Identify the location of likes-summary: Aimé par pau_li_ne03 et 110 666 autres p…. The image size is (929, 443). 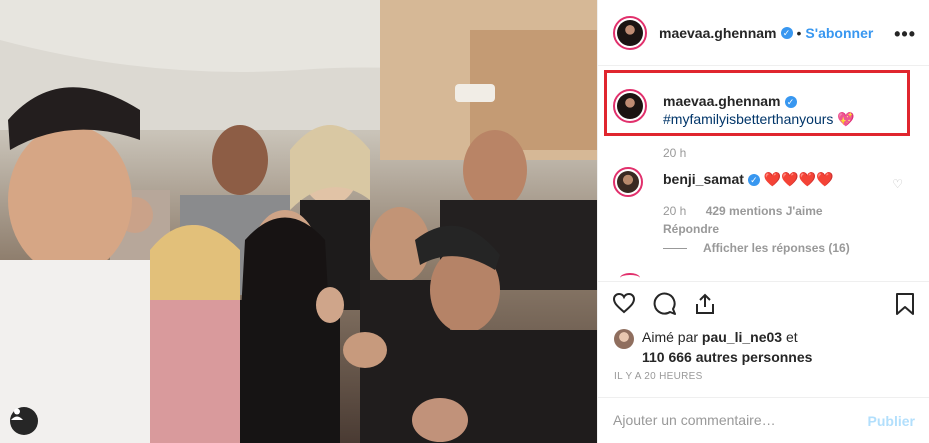
(713, 347).